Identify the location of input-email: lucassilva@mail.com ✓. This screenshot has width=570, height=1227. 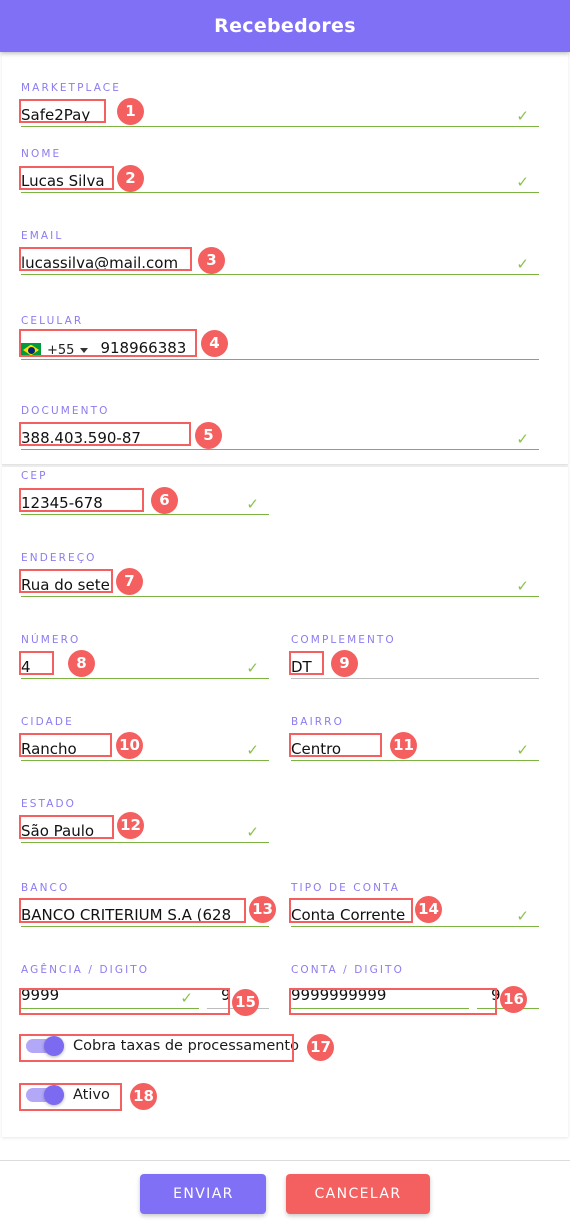
(280, 262).